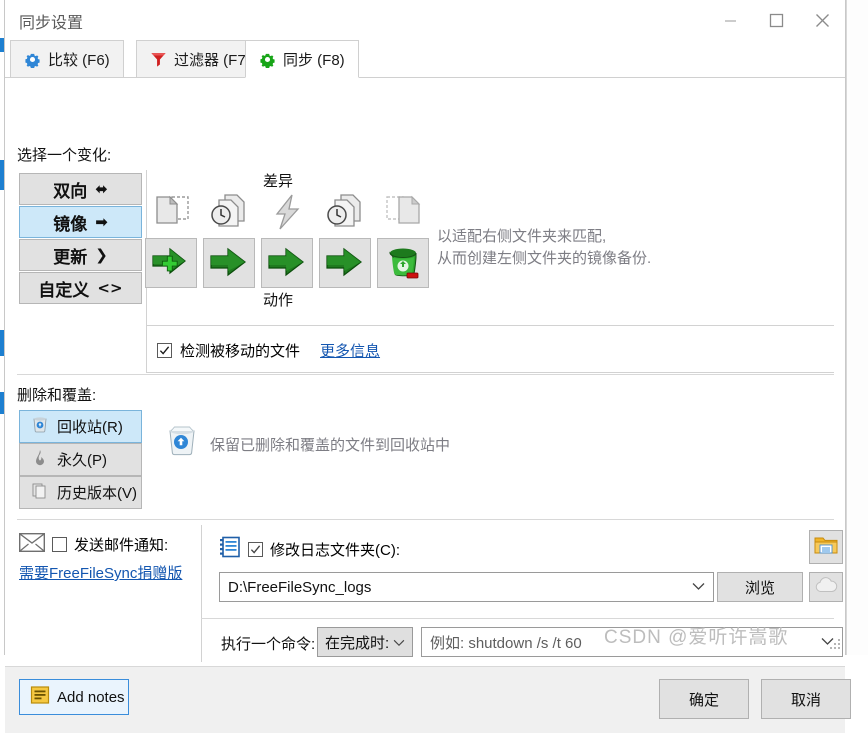  I want to click on variant-mirror-label: 镜像, so click(70, 224).